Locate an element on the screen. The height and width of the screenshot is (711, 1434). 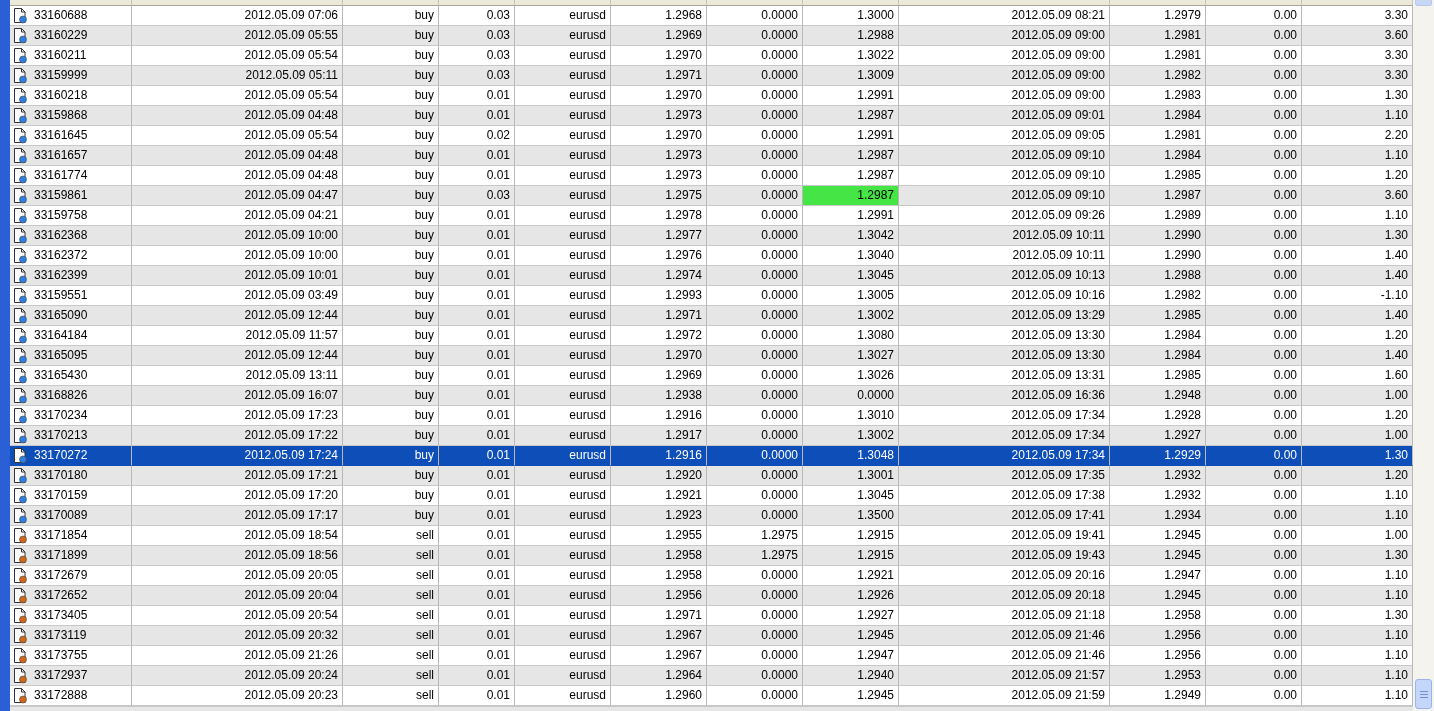
table-cell: 1.2956 is located at coordinates (1158, 636).